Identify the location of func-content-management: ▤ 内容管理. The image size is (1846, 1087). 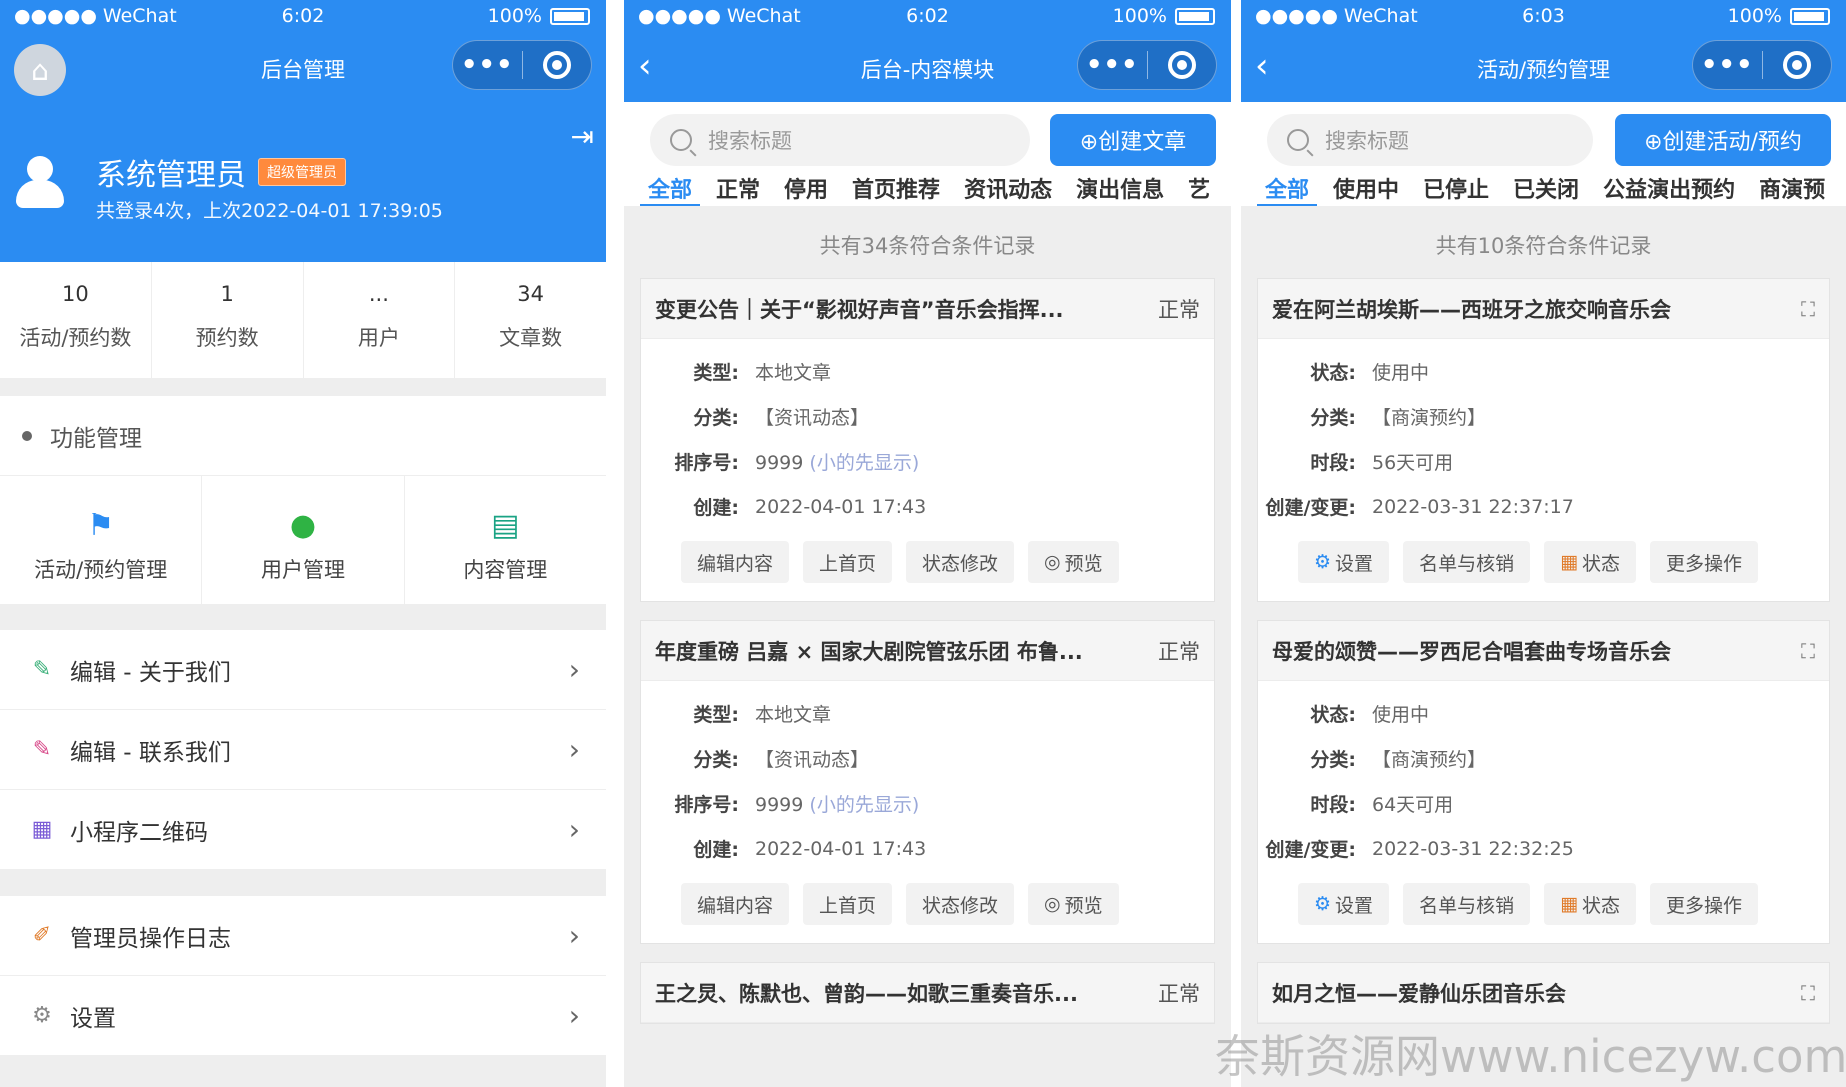
(505, 540).